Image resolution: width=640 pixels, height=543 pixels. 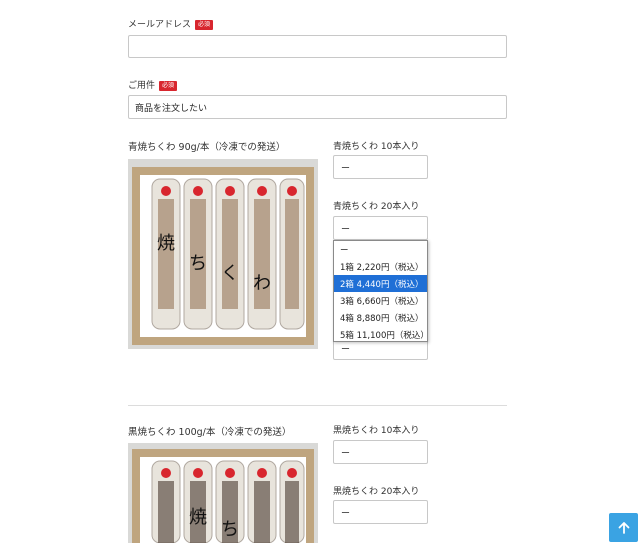 What do you see at coordinates (142, 86) in the screenshot?
I see `subject-label-text: ご用件` at bounding box center [142, 86].